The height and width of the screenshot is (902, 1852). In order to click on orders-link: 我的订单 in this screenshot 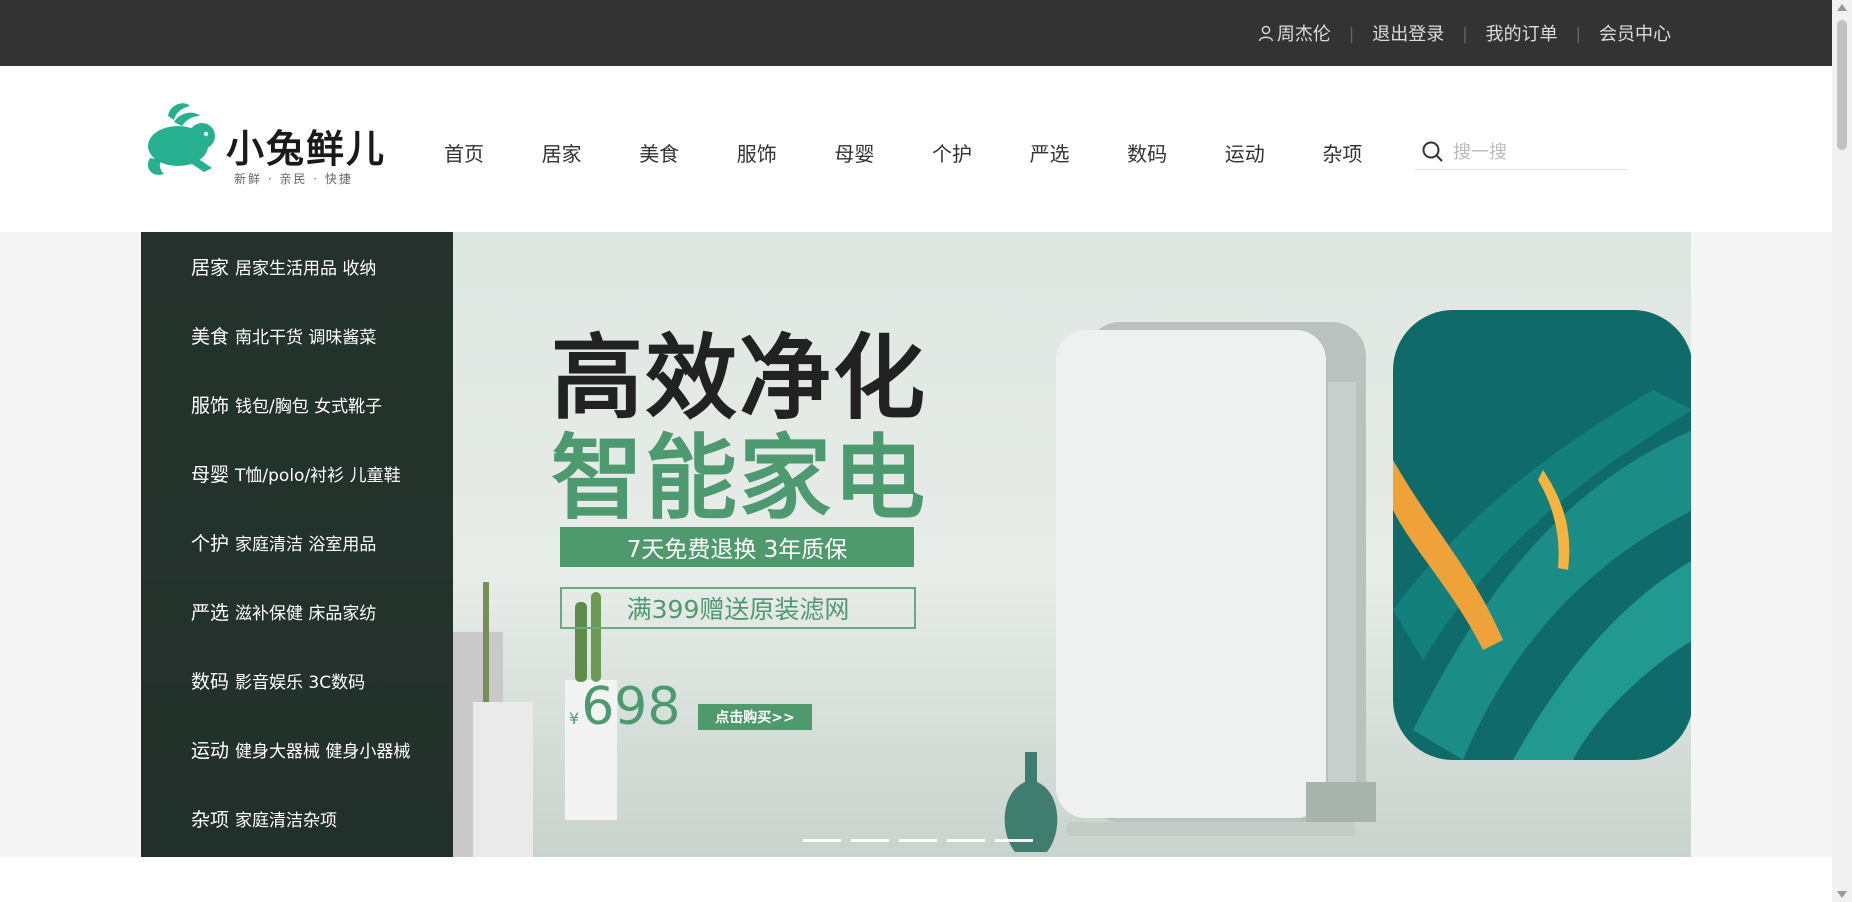, I will do `click(1522, 33)`.